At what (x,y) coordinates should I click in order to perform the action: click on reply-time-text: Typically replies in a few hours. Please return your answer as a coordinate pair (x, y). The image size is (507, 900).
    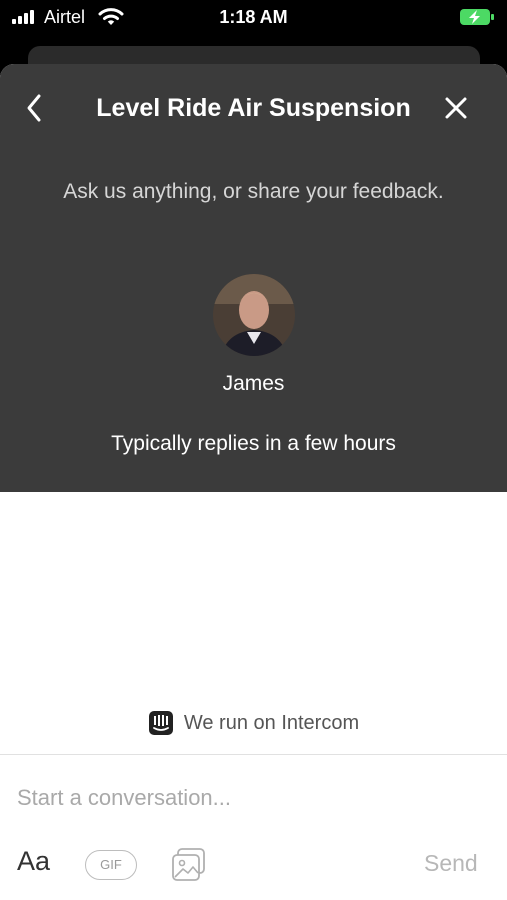
    Looking at the image, I should click on (253, 443).